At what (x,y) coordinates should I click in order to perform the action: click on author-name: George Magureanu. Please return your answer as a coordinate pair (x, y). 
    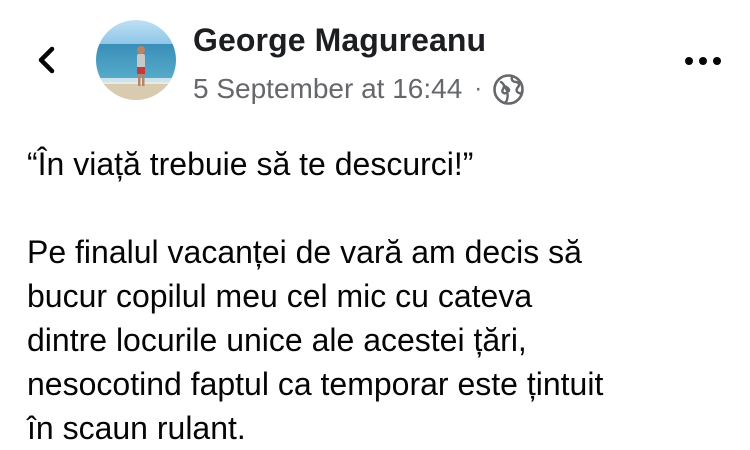
    Looking at the image, I should click on (339, 40).